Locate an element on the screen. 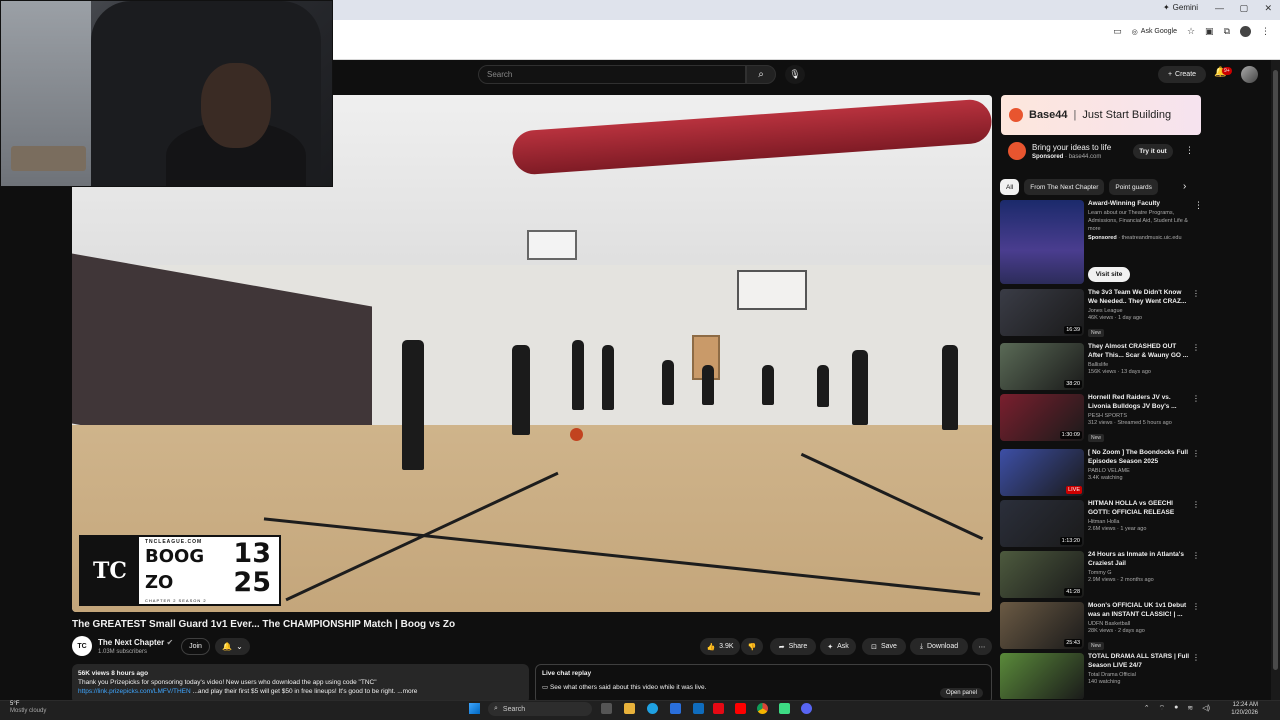  ask-google-button: ◎ Ask Google is located at coordinates (1154, 32).